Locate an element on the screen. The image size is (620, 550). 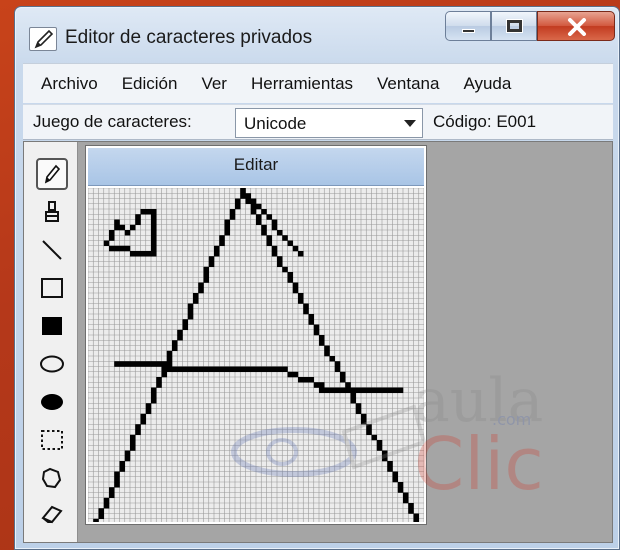
close-button is located at coordinates (576, 26).